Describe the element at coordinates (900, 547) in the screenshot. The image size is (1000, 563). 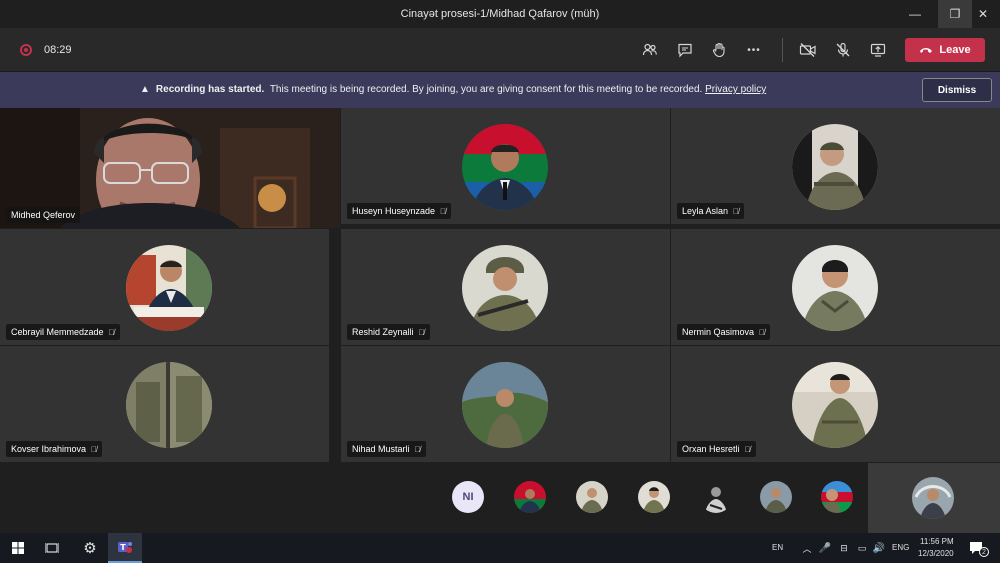
I see `input-lang-indicator: ENG` at that location.